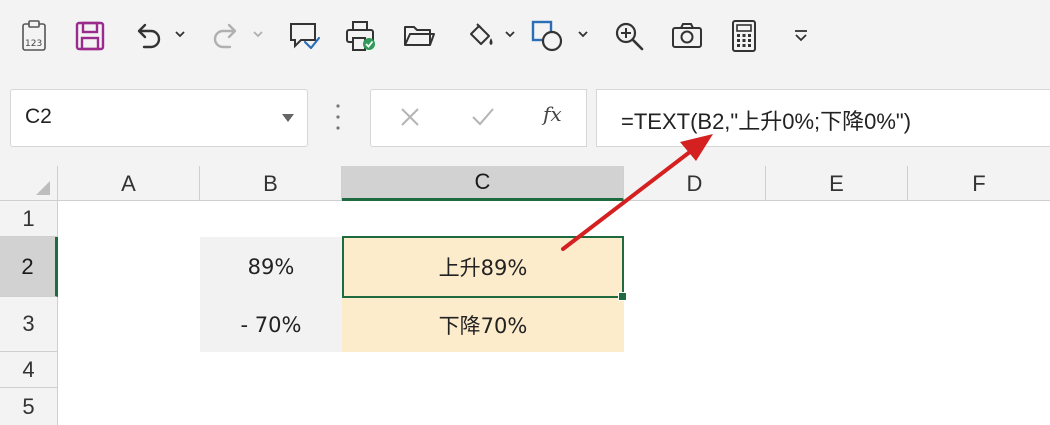 This screenshot has width=1050, height=425. I want to click on name-box-value: C2, so click(38, 116).